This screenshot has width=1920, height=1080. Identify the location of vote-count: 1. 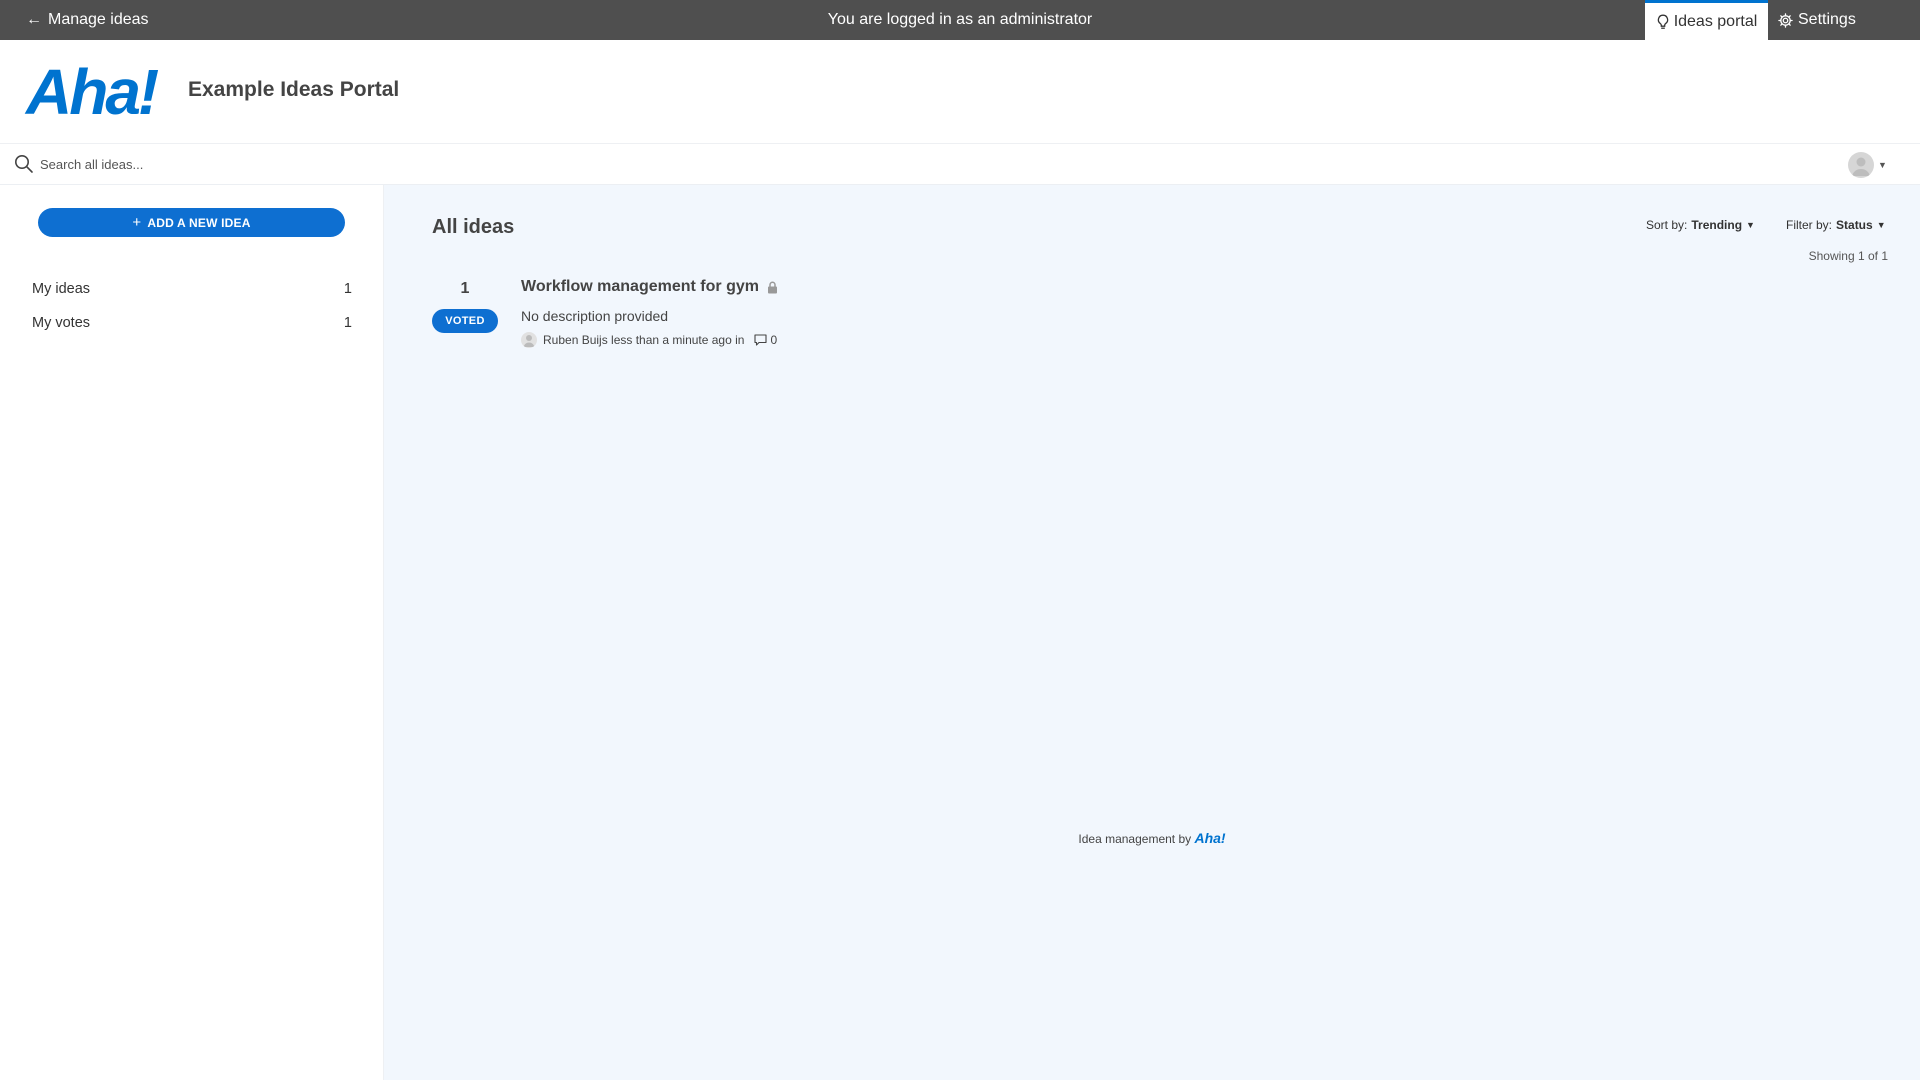
(465, 288).